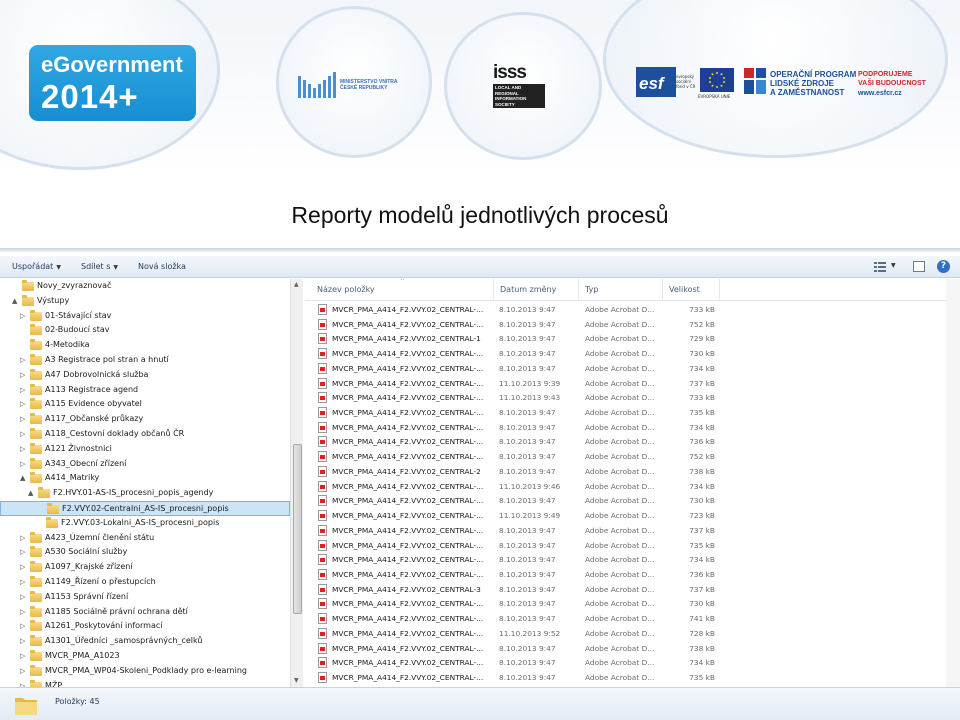  Describe the element at coordinates (145, 656) in the screenshot. I see `tree-item: ▷ MVCR_PMA_A1023` at that location.